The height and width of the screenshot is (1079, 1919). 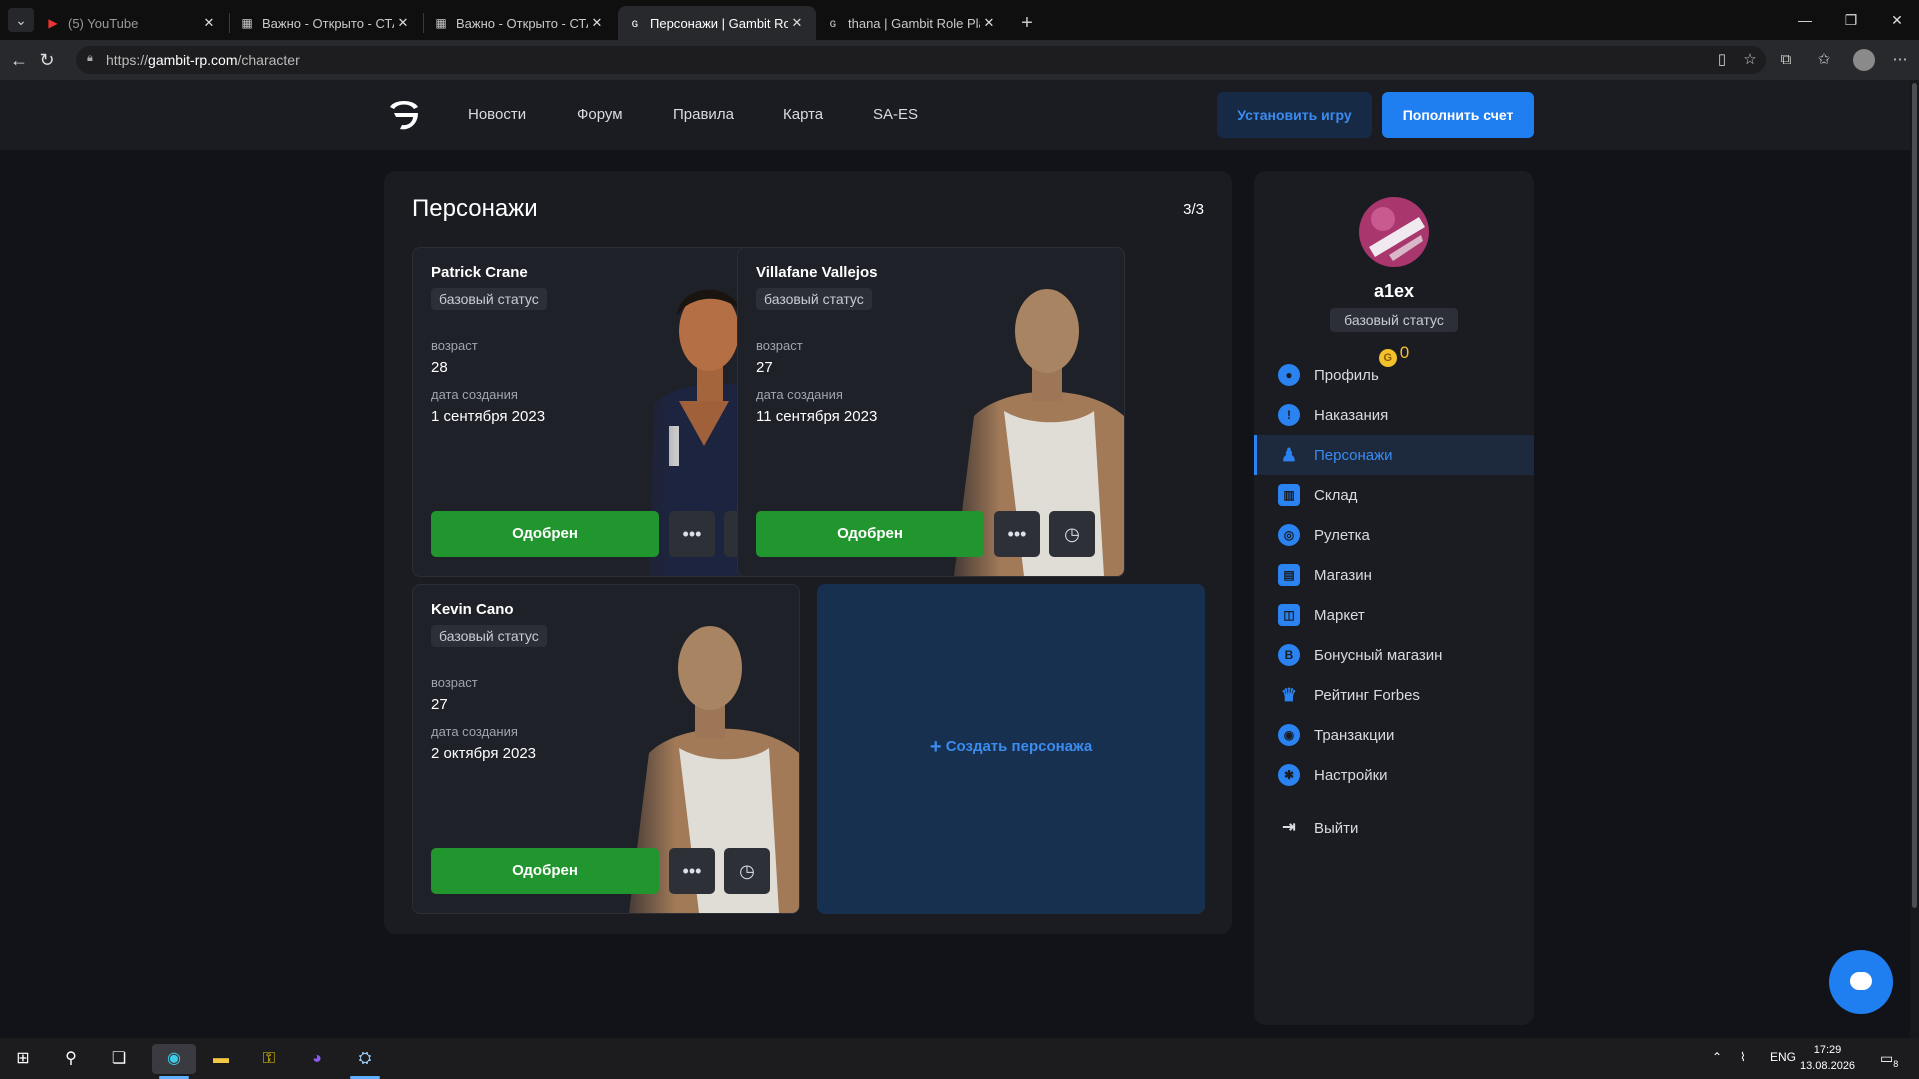 I want to click on sidebar-item-forbes-rating: ♛ Рейтинг Forbes, so click(x=1394, y=695).